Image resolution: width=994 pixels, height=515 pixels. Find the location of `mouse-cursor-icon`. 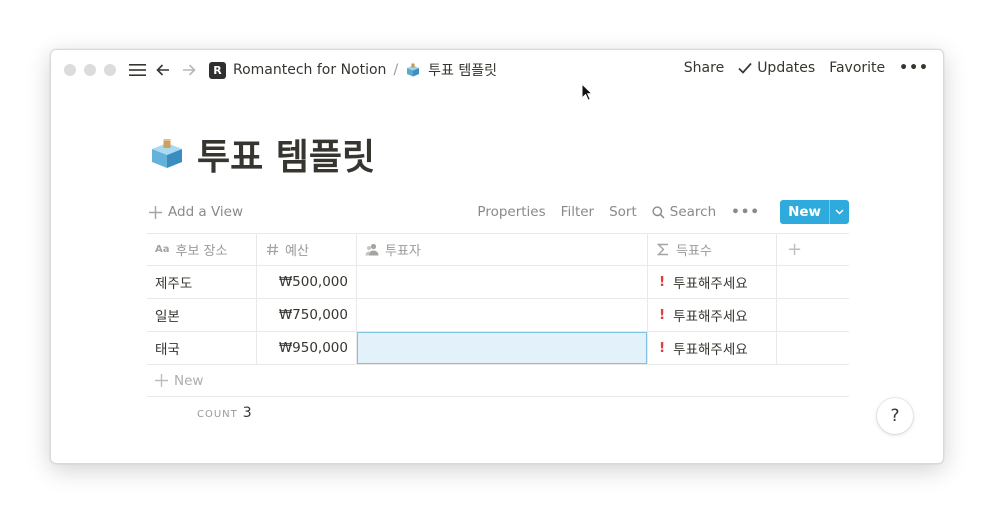

mouse-cursor-icon is located at coordinates (587, 92).